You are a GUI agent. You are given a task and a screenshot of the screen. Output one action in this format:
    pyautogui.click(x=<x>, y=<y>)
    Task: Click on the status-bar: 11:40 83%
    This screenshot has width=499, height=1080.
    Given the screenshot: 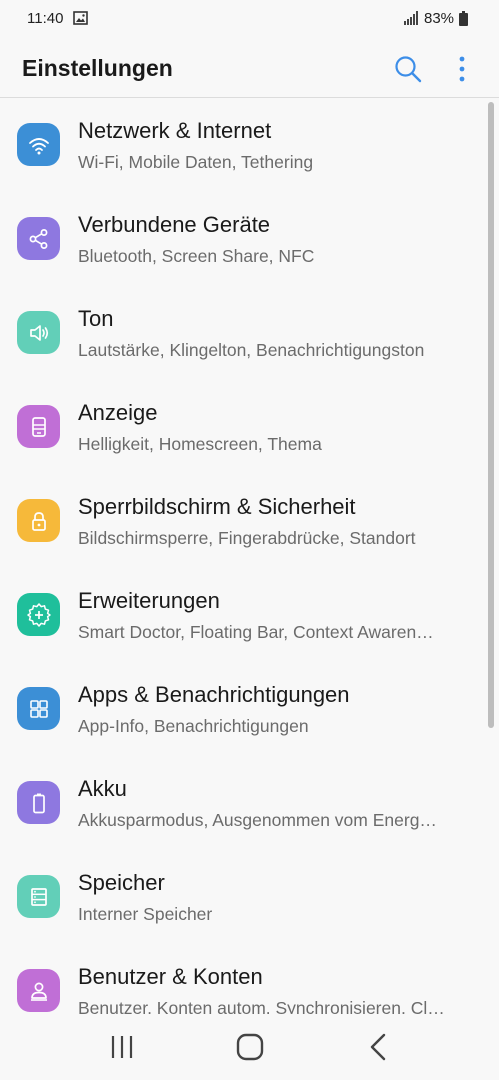 What is the action you would take?
    pyautogui.click(x=249, y=19)
    